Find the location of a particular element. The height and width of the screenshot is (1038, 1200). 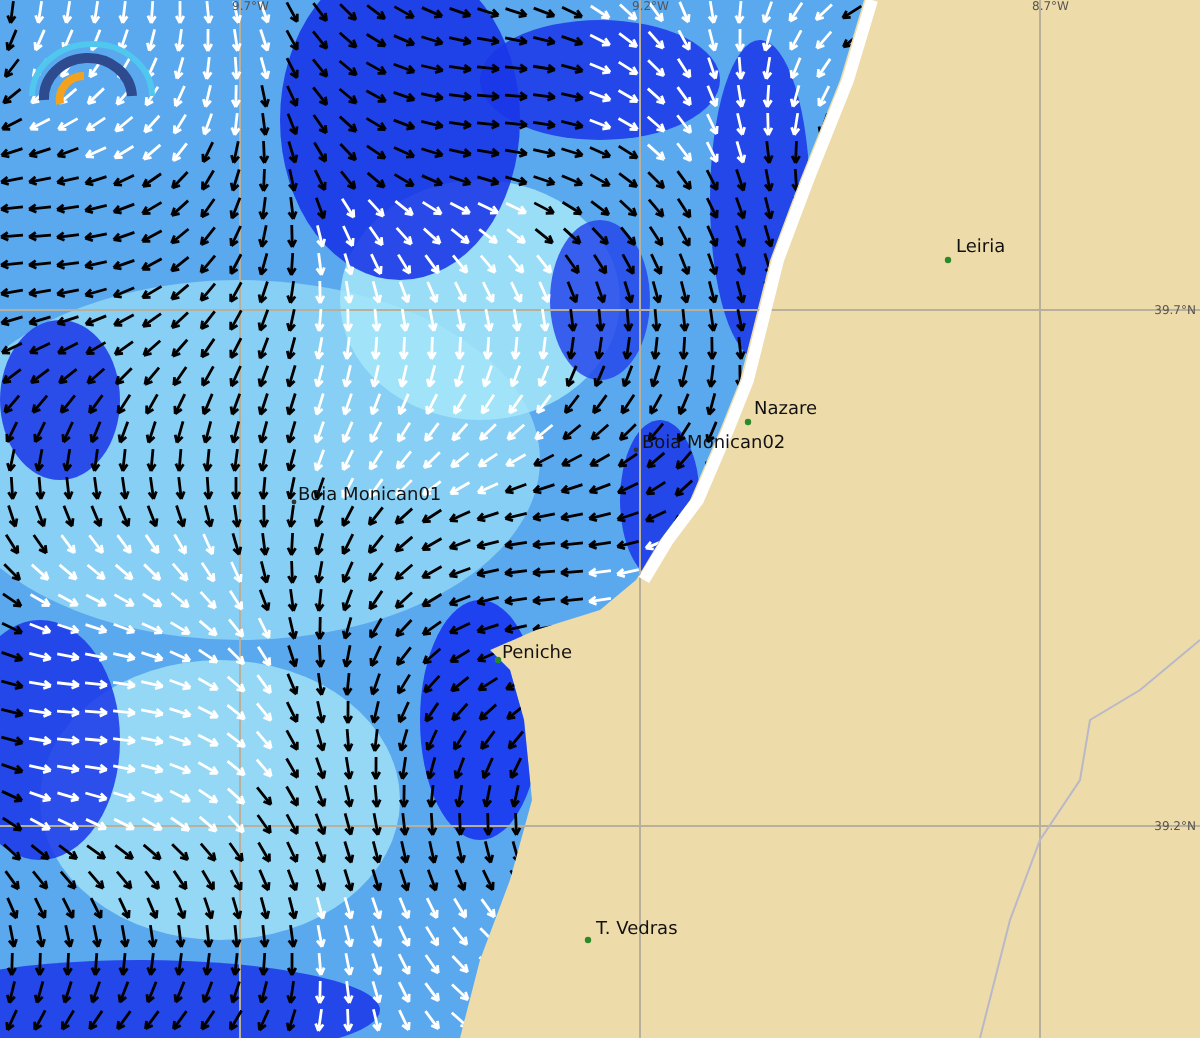

gauge-logo-icon is located at coordinates (92, 73).